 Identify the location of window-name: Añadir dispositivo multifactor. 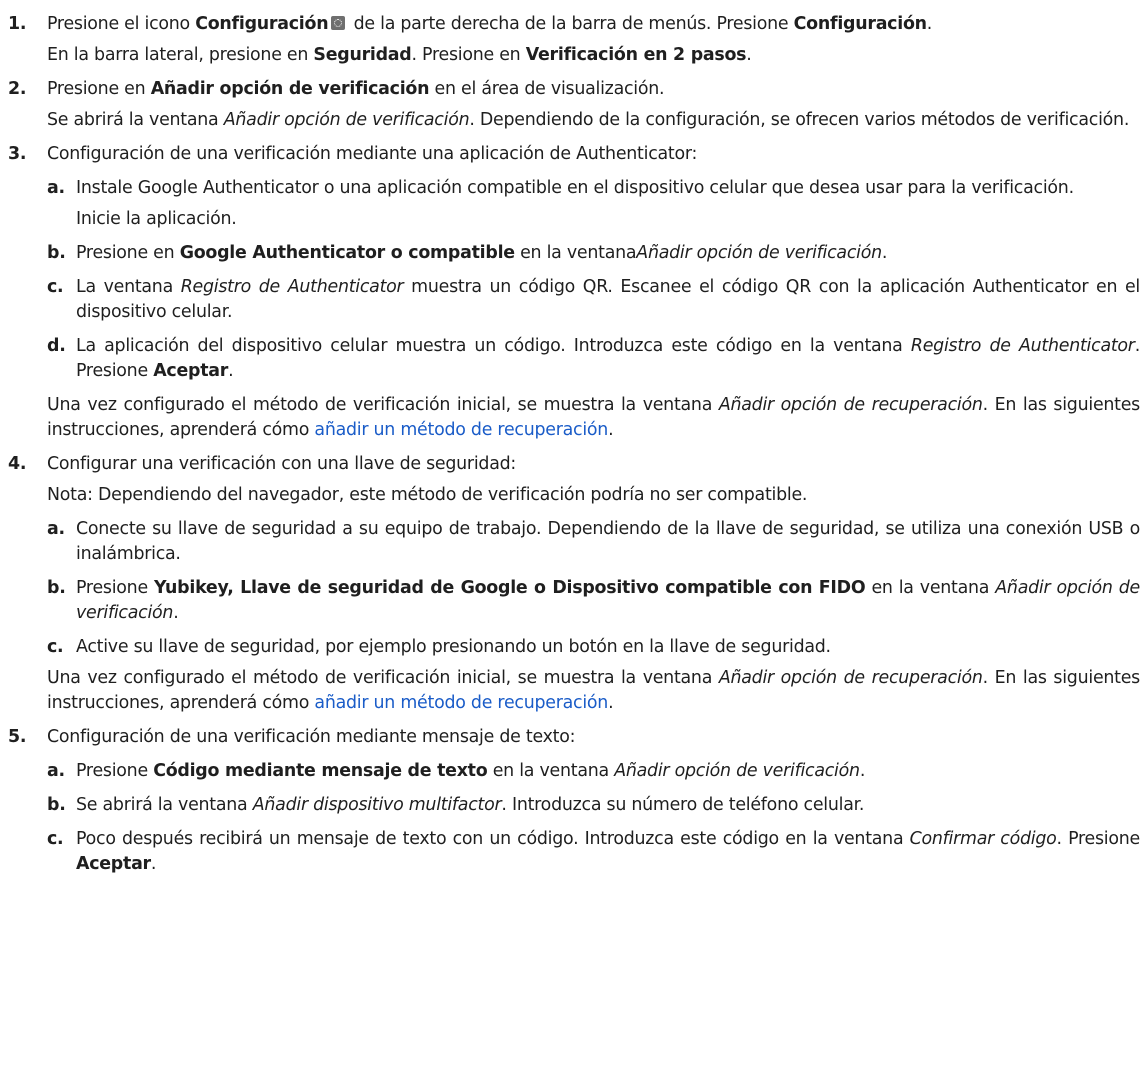
(377, 805).